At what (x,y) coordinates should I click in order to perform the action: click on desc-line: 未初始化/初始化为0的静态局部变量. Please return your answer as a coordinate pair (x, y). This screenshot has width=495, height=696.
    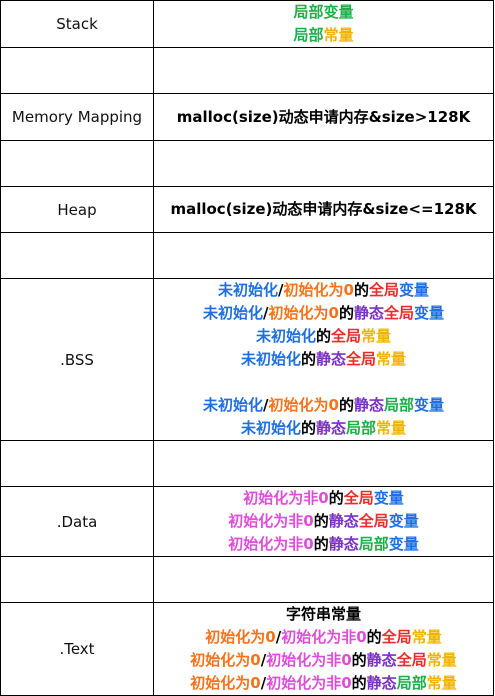
    Looking at the image, I should click on (323, 405).